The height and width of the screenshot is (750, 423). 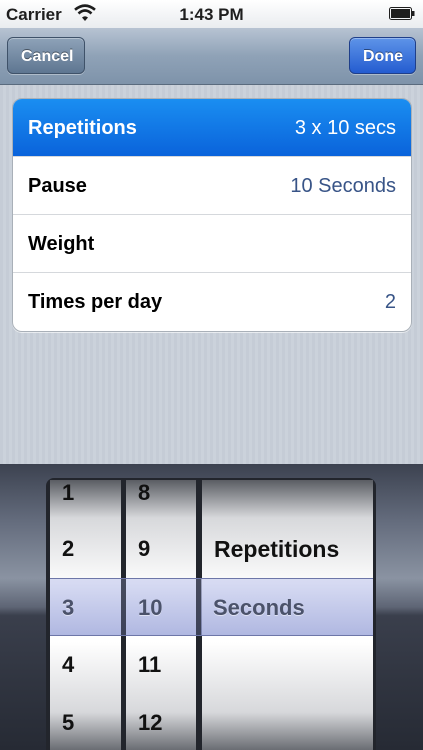 I want to click on picker-item: 1, so click(x=68, y=492).